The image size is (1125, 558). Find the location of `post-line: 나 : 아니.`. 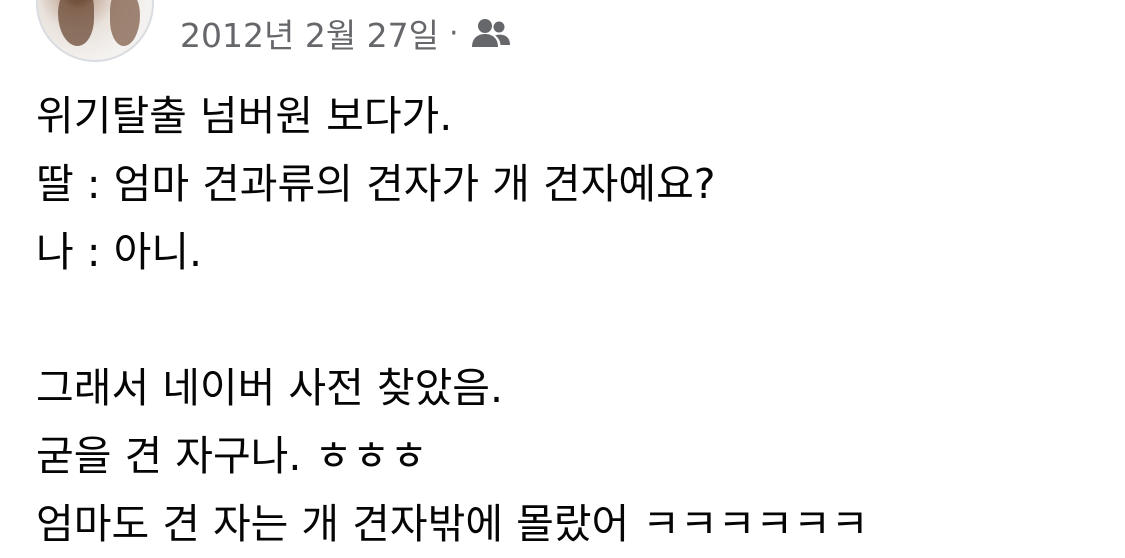

post-line: 나 : 아니. is located at coordinates (119, 252).